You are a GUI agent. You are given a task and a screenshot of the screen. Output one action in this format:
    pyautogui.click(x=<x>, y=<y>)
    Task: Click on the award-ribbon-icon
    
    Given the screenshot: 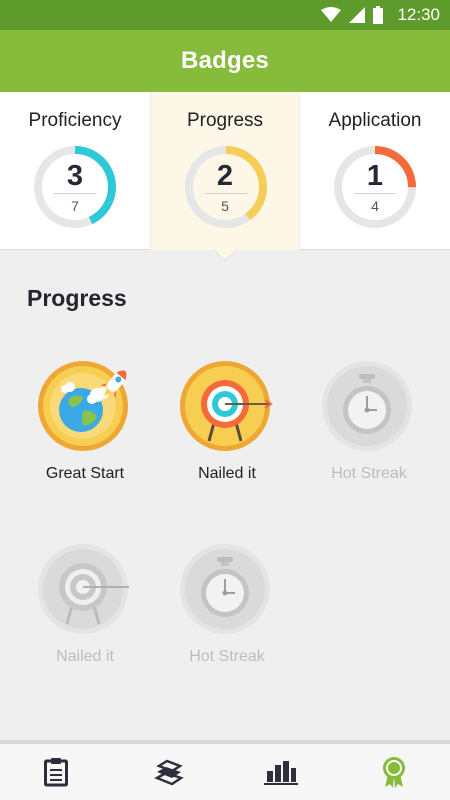 What is the action you would take?
    pyautogui.click(x=393, y=772)
    